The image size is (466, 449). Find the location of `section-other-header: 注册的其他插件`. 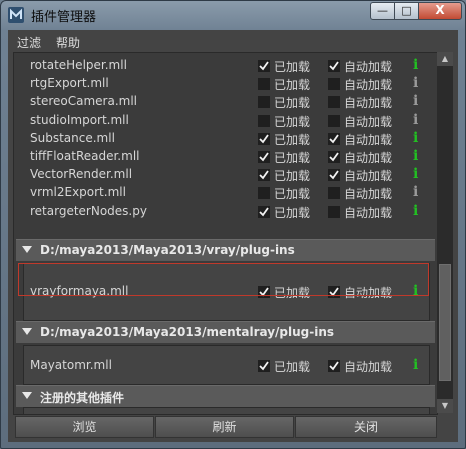

section-other-header: 注册的其他插件 is located at coordinates (225, 396).